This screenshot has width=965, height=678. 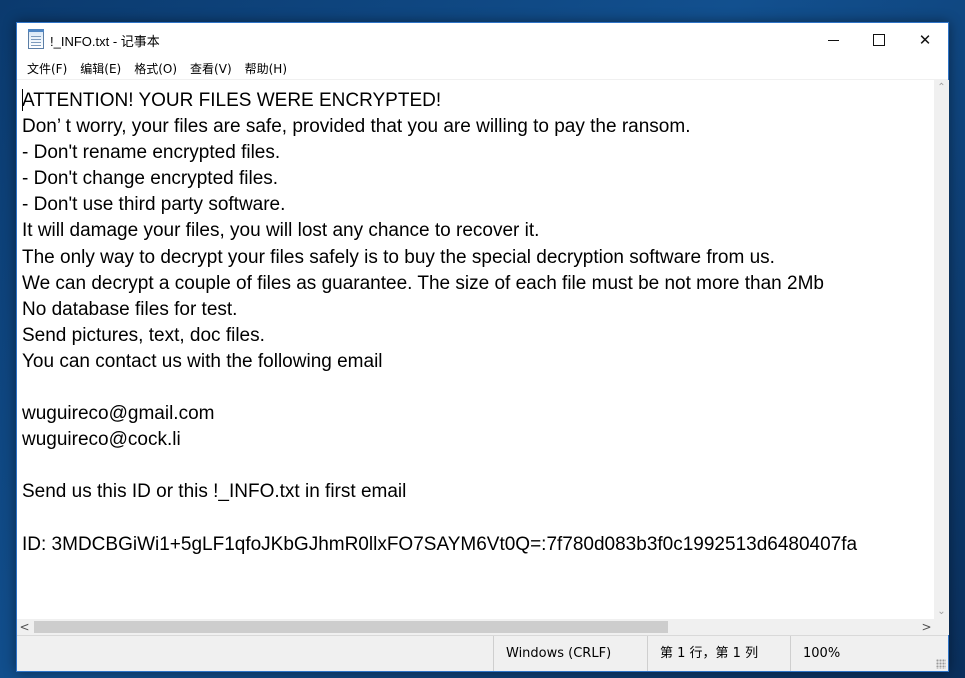 What do you see at coordinates (926, 627) in the screenshot?
I see `scroll-right-icon: >` at bounding box center [926, 627].